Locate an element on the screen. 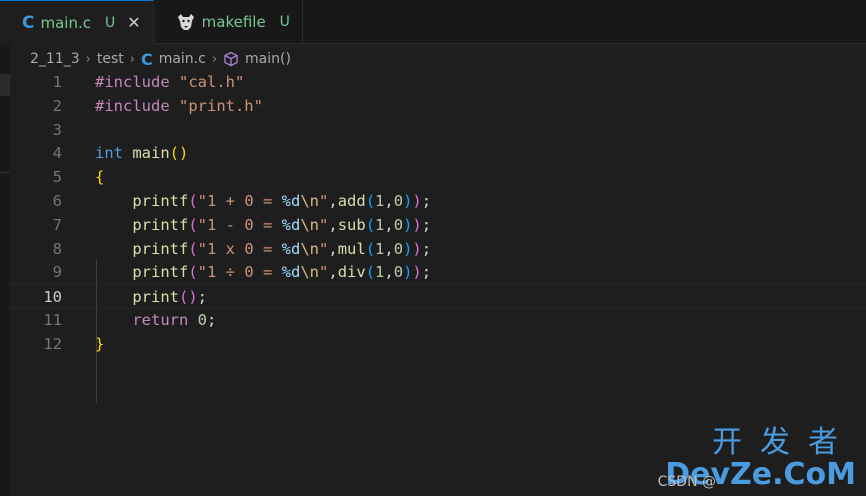 The width and height of the screenshot is (866, 496). code-line: 8 printf("1 x 0 = %d\n",mul(1,0)); is located at coordinates (438, 249).